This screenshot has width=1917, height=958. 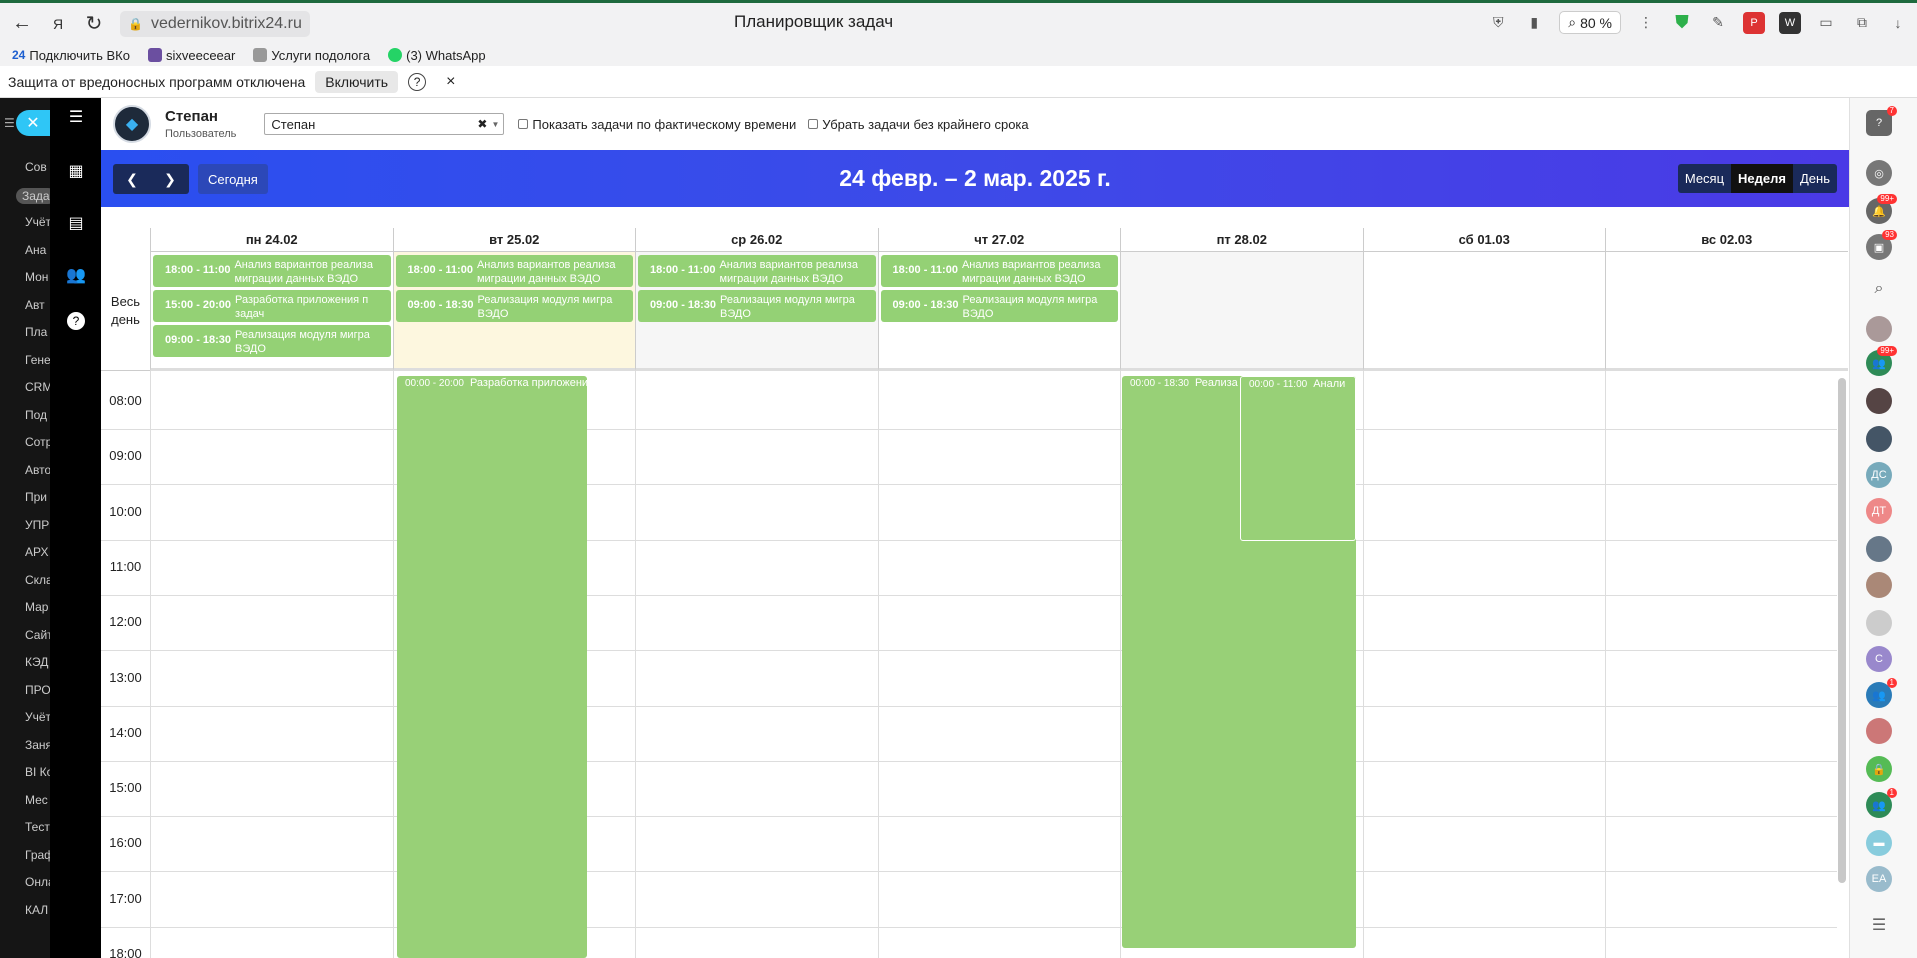 I want to click on menu-item: Сов, so click(x=36, y=167).